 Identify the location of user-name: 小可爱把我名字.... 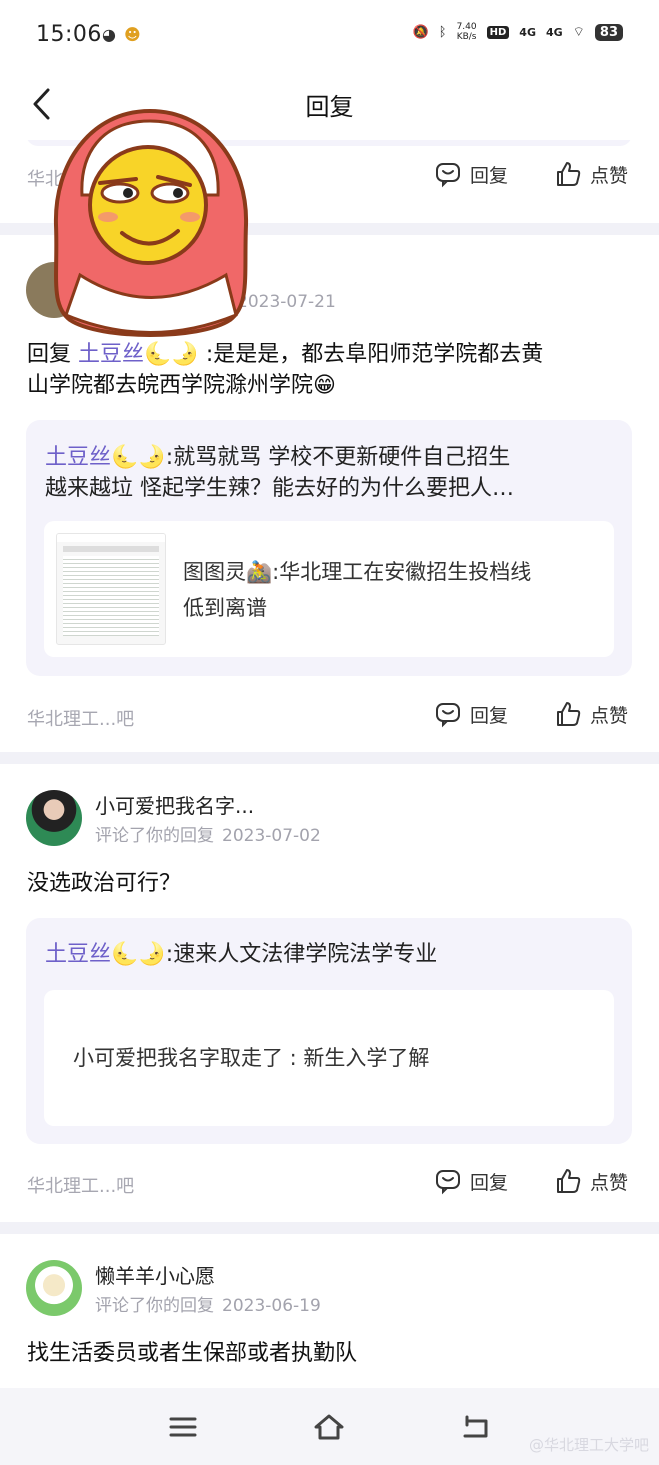
(174, 804).